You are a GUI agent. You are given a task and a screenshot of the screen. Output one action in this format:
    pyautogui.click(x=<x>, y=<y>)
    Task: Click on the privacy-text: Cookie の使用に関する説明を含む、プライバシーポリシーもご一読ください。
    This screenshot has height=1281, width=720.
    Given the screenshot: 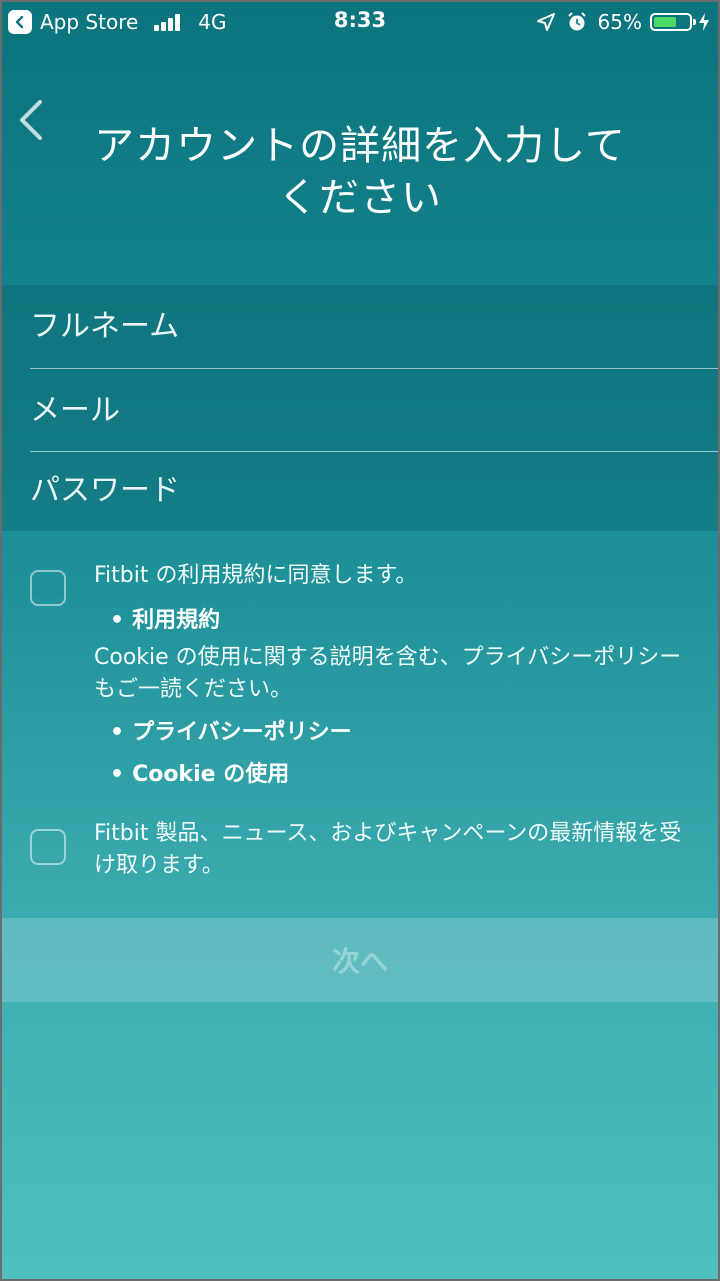 What is the action you would take?
    pyautogui.click(x=388, y=673)
    